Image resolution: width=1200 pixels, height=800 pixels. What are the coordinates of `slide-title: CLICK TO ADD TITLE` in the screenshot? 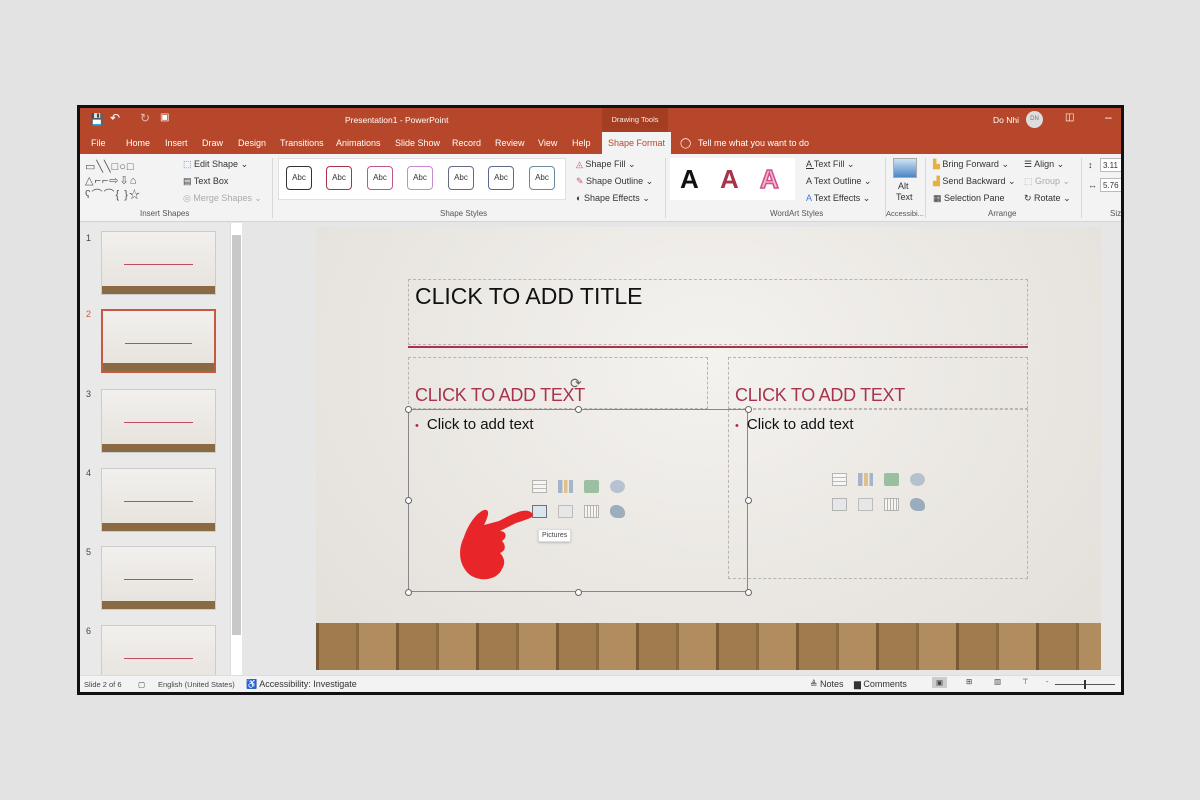 It's located at (529, 296).